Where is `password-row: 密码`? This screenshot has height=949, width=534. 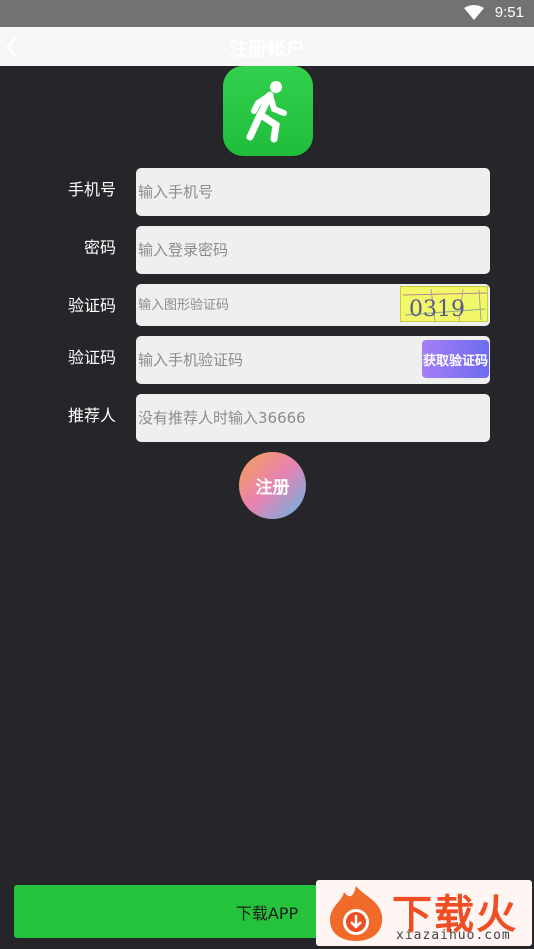 password-row: 密码 is located at coordinates (267, 250).